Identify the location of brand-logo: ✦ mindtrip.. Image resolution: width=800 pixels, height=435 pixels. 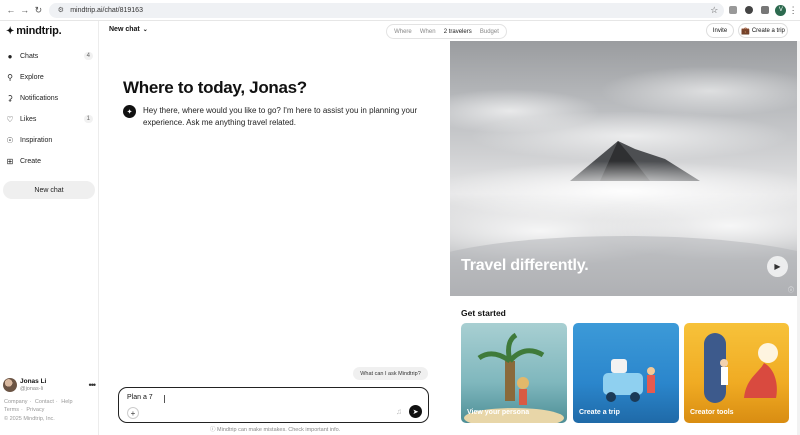
(34, 31).